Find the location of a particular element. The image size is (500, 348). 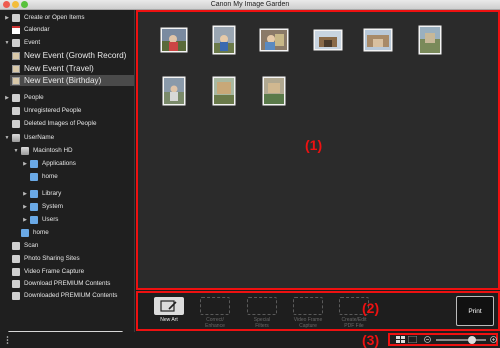

sidebar-item-downloaded-premium: Downloaded PREMIUM Contents is located at coordinates (60, 295).